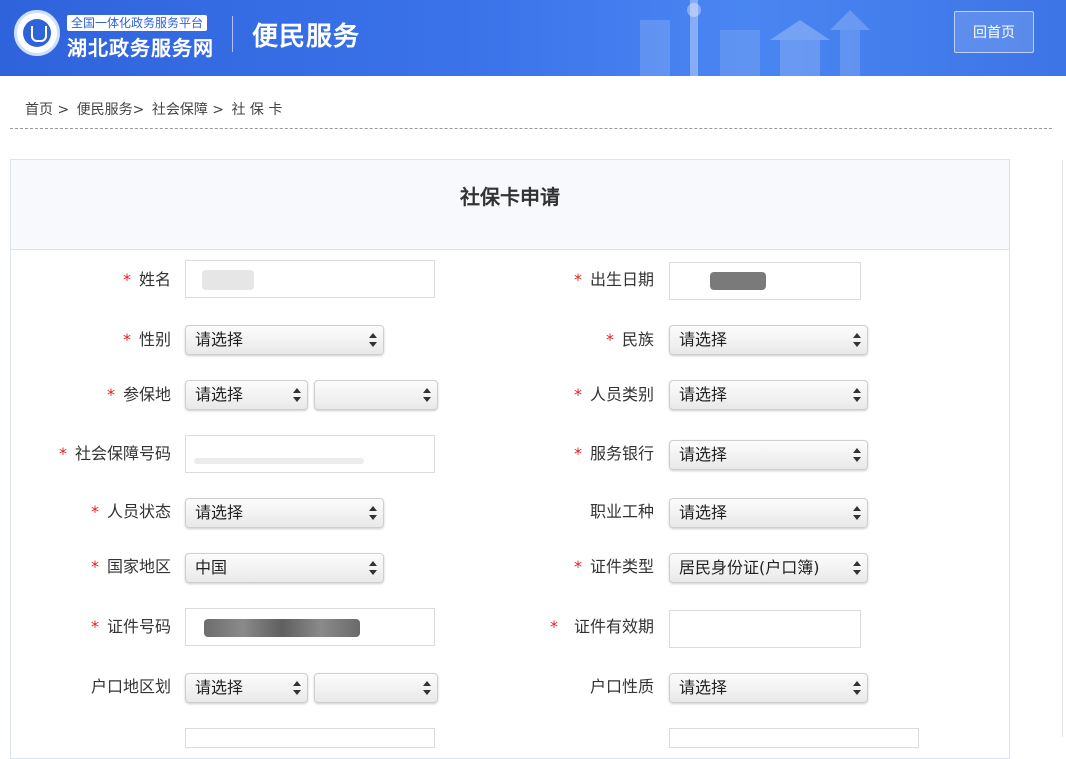 The image size is (1066, 759). What do you see at coordinates (755, 38) in the screenshot?
I see `city-skyline-illustration` at bounding box center [755, 38].